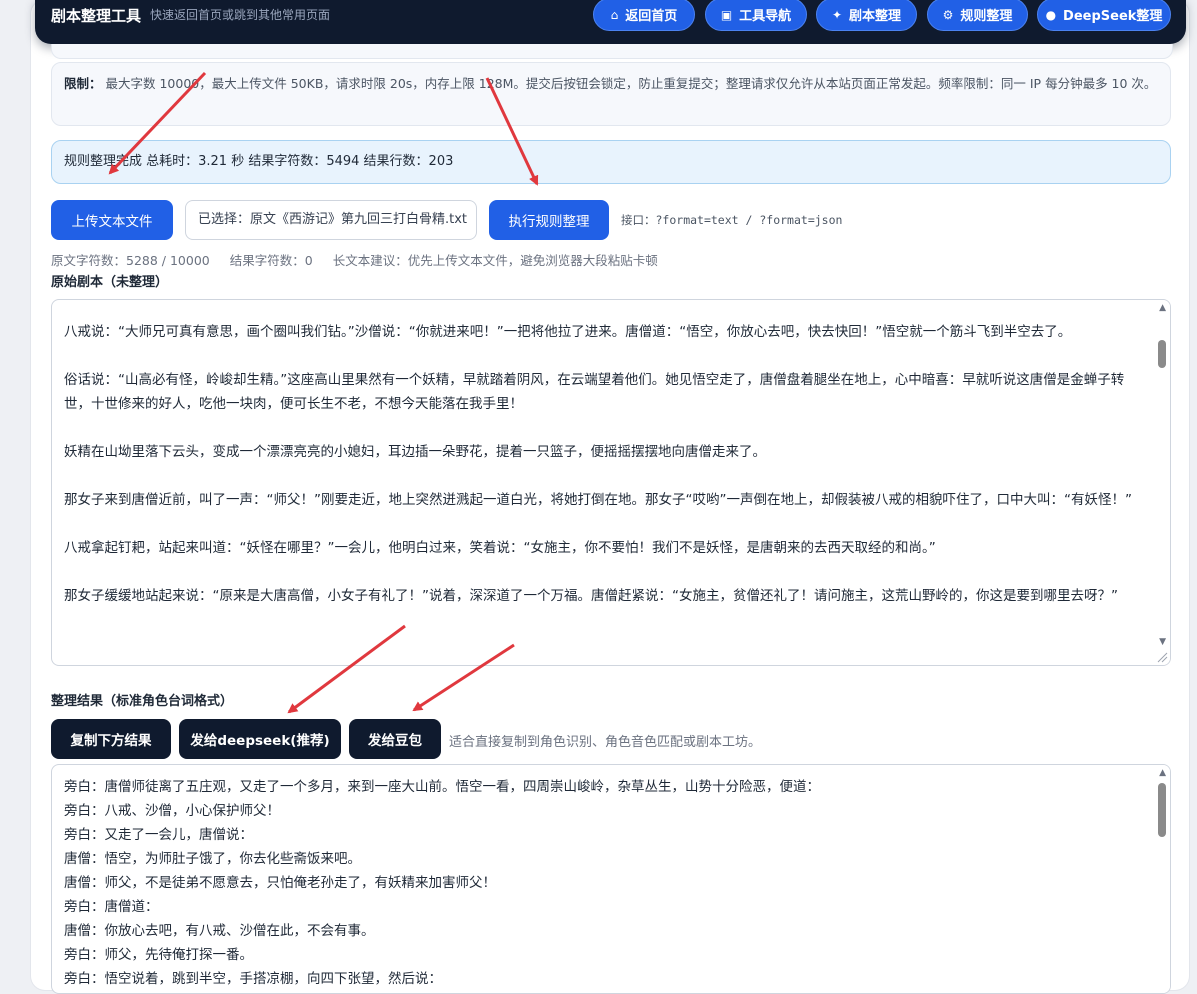  I want to click on arrow-to-upload, so click(157, 123).